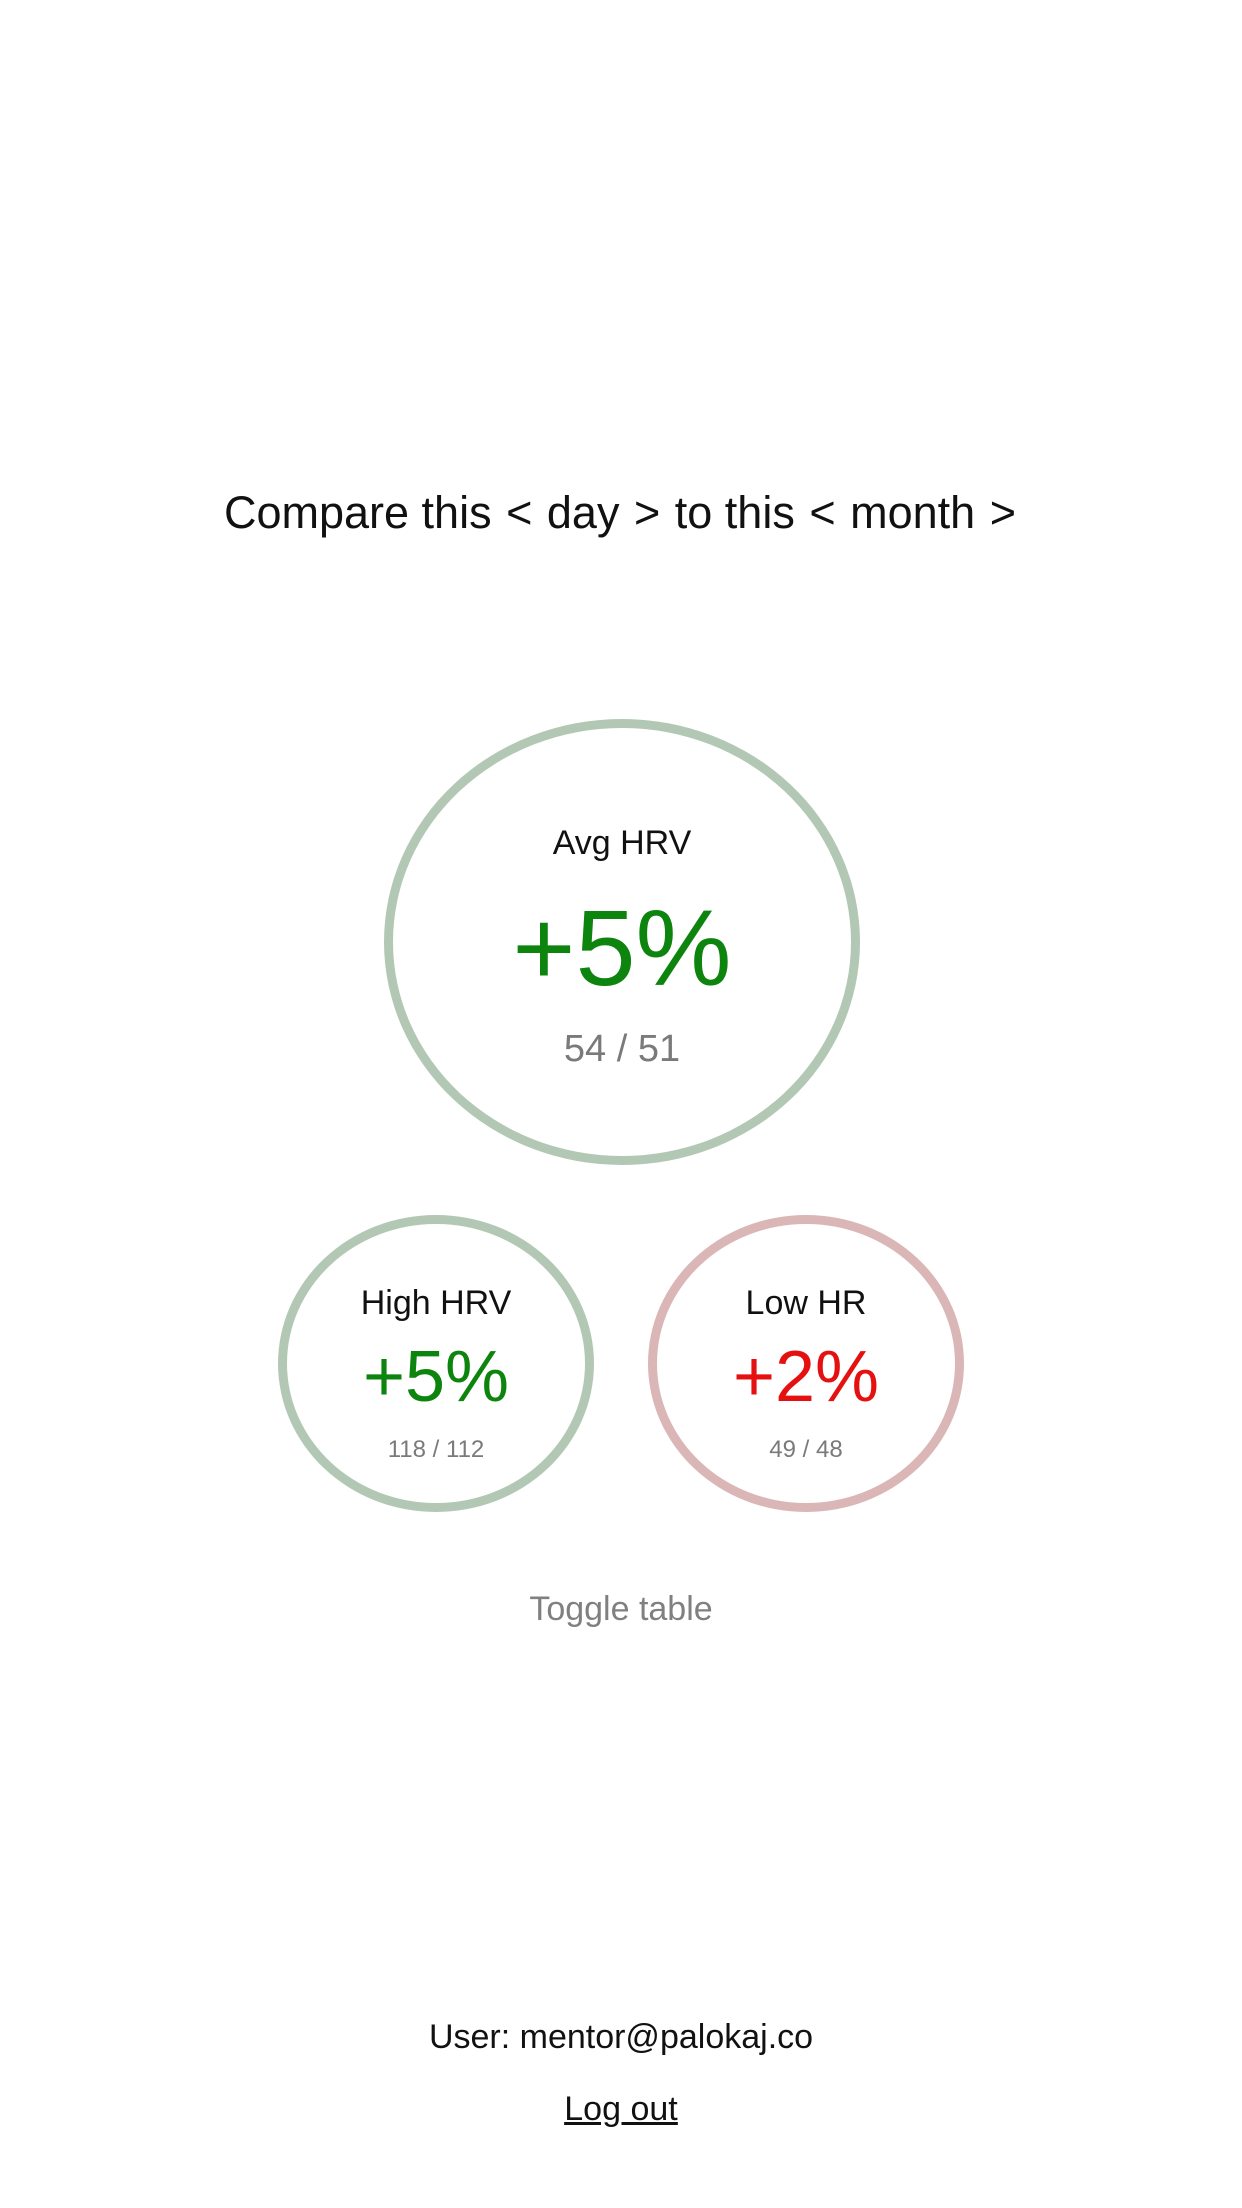 Image resolution: width=1242 pixels, height=2208 pixels. Describe the element at coordinates (622, 947) in the screenshot. I see `avg-hrv-change: +5%` at that location.